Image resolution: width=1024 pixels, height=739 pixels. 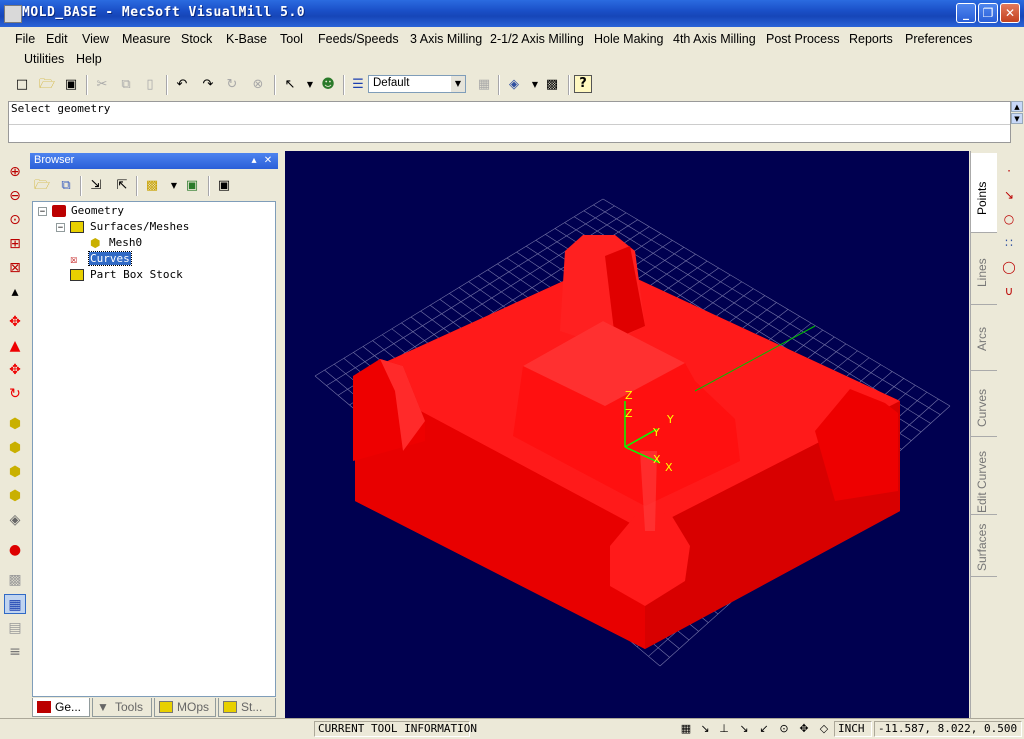 What do you see at coordinates (15, 520) in the screenshot?
I see `view-layers-icon: ◈` at bounding box center [15, 520].